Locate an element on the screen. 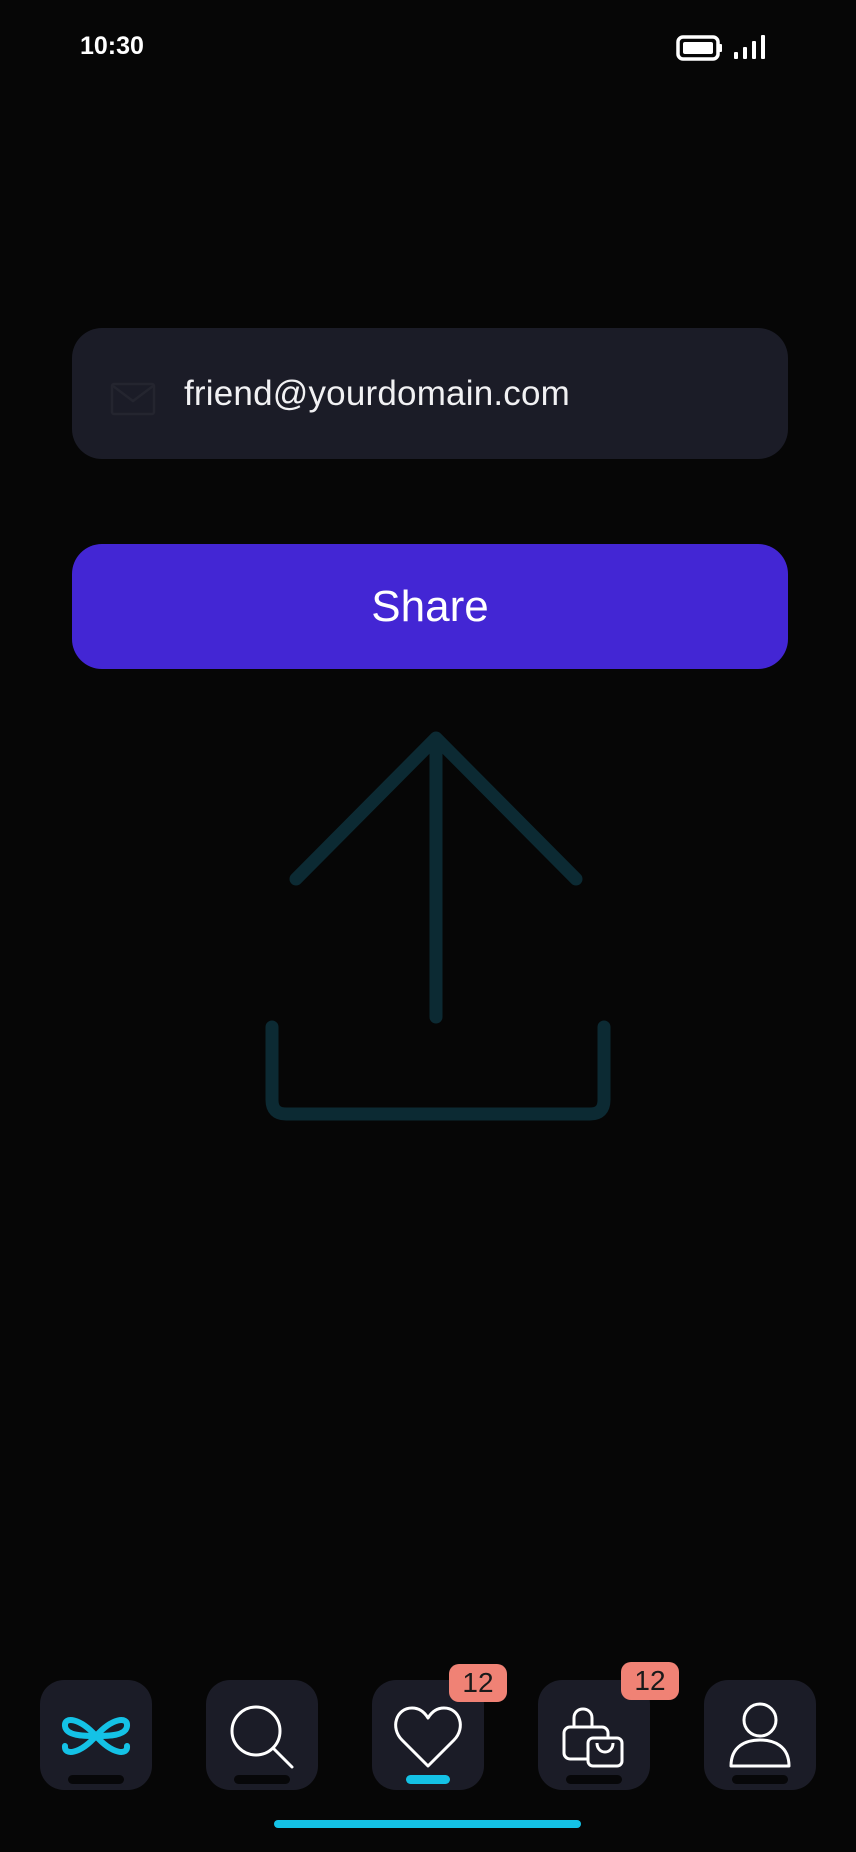  email-field: friend@yourdomain.com is located at coordinates (430, 393).